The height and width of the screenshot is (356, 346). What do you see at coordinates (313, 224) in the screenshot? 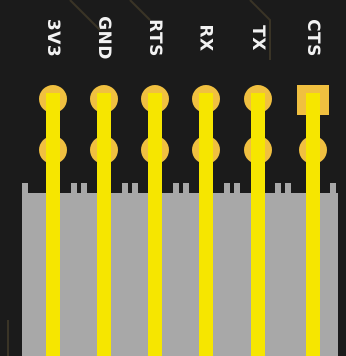
I see `pin-cts` at bounding box center [313, 224].